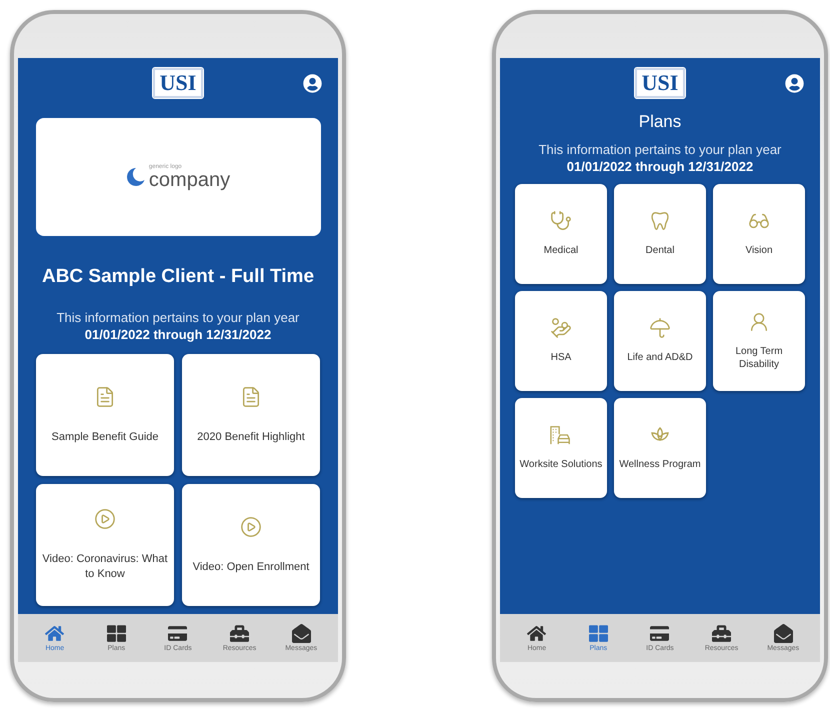 This screenshot has height=715, width=830. What do you see at coordinates (105, 415) in the screenshot?
I see `benefit-tile: Sample Benefit Guide` at bounding box center [105, 415].